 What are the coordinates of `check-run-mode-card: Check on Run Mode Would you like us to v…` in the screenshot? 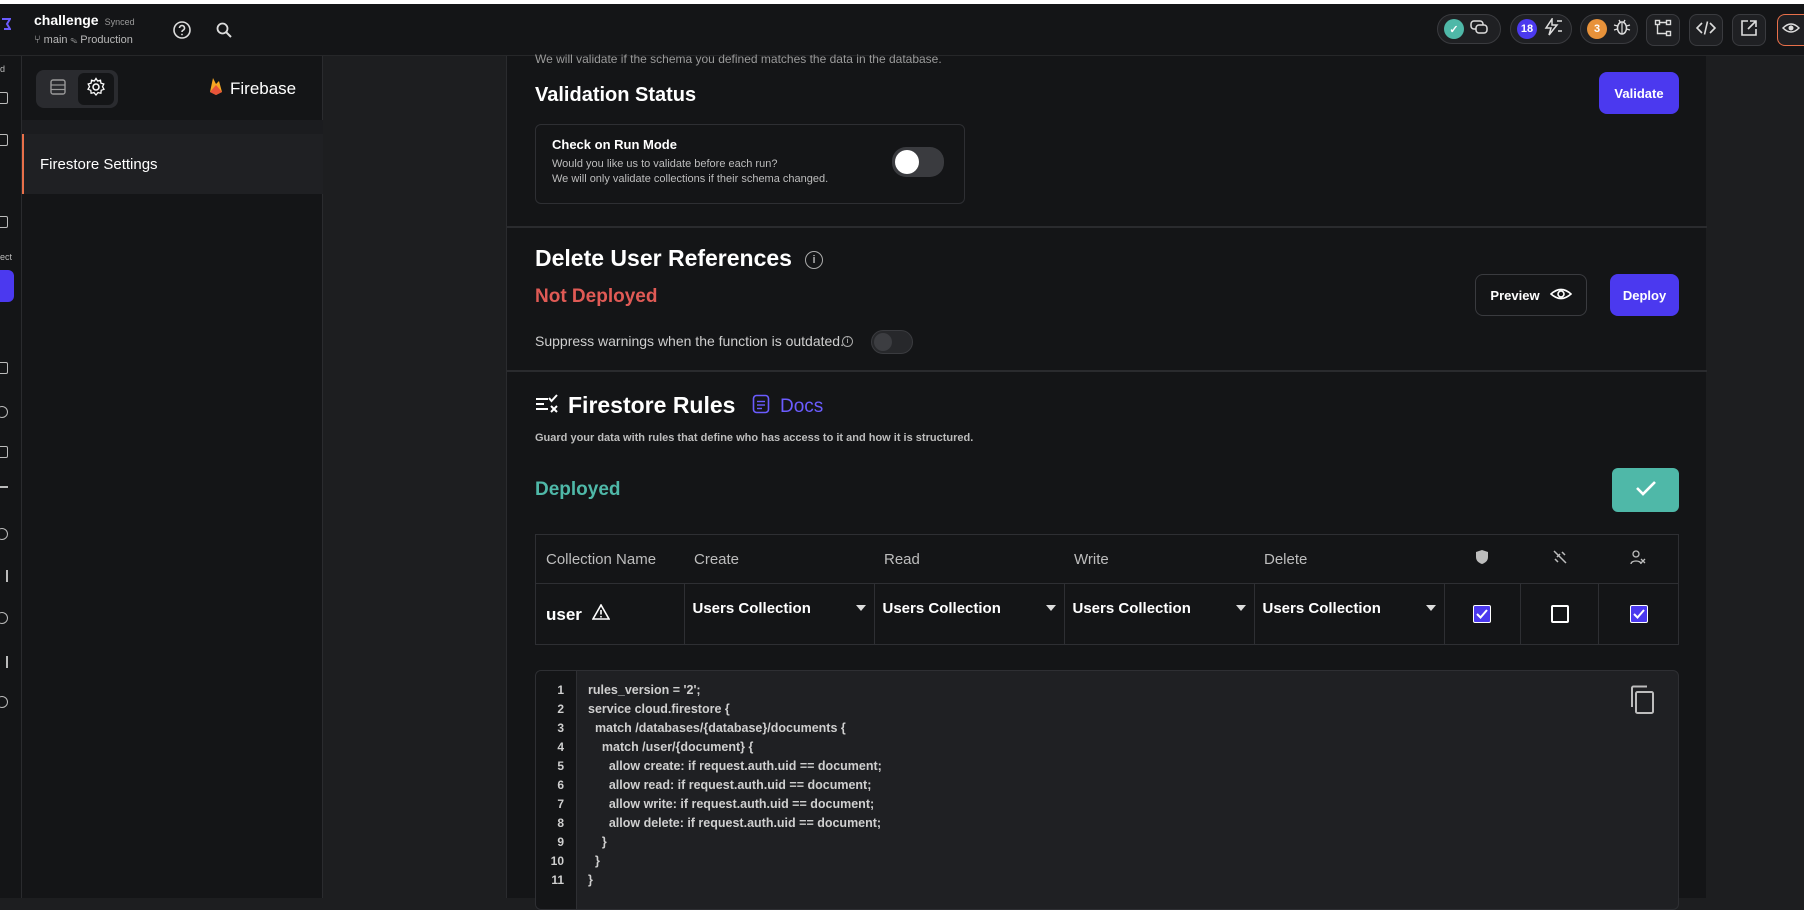 It's located at (750, 164).